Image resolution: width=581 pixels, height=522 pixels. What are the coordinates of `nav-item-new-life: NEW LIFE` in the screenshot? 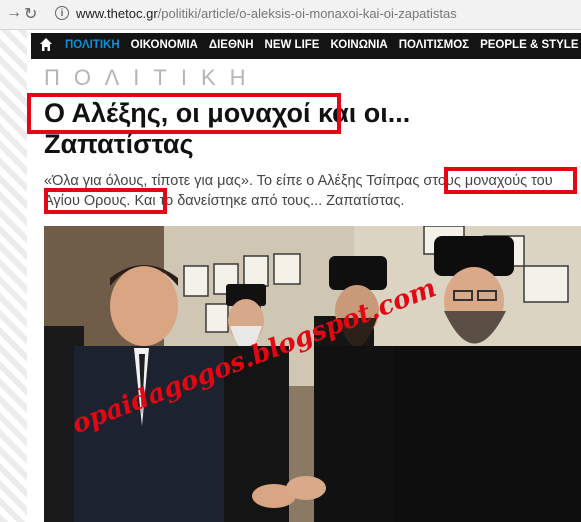 It's located at (292, 45).